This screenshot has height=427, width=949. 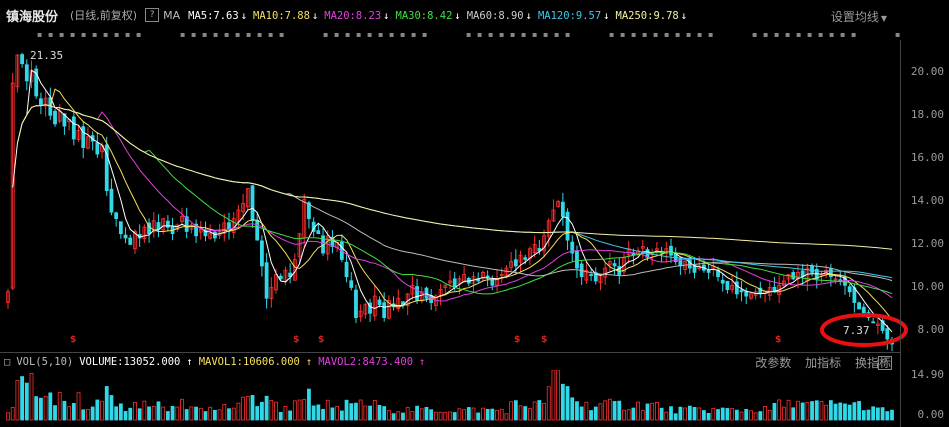 I want to click on add-indicator-button: 加指标, so click(x=823, y=363).